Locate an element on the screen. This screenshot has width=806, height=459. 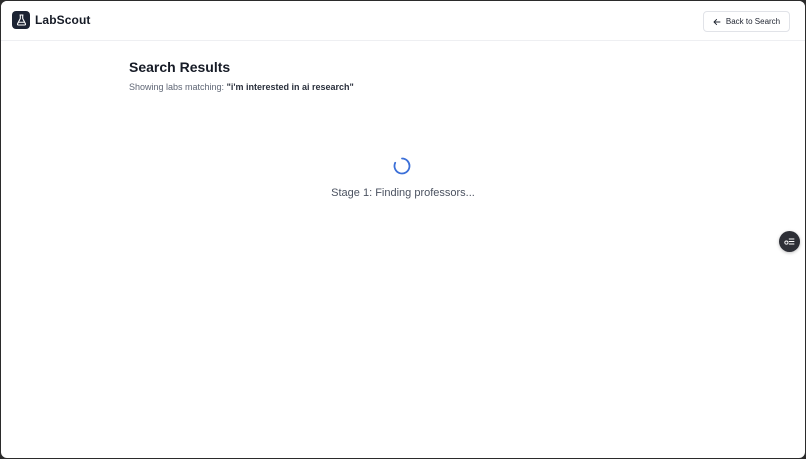
back-button-label: Back to Search is located at coordinates (753, 21).